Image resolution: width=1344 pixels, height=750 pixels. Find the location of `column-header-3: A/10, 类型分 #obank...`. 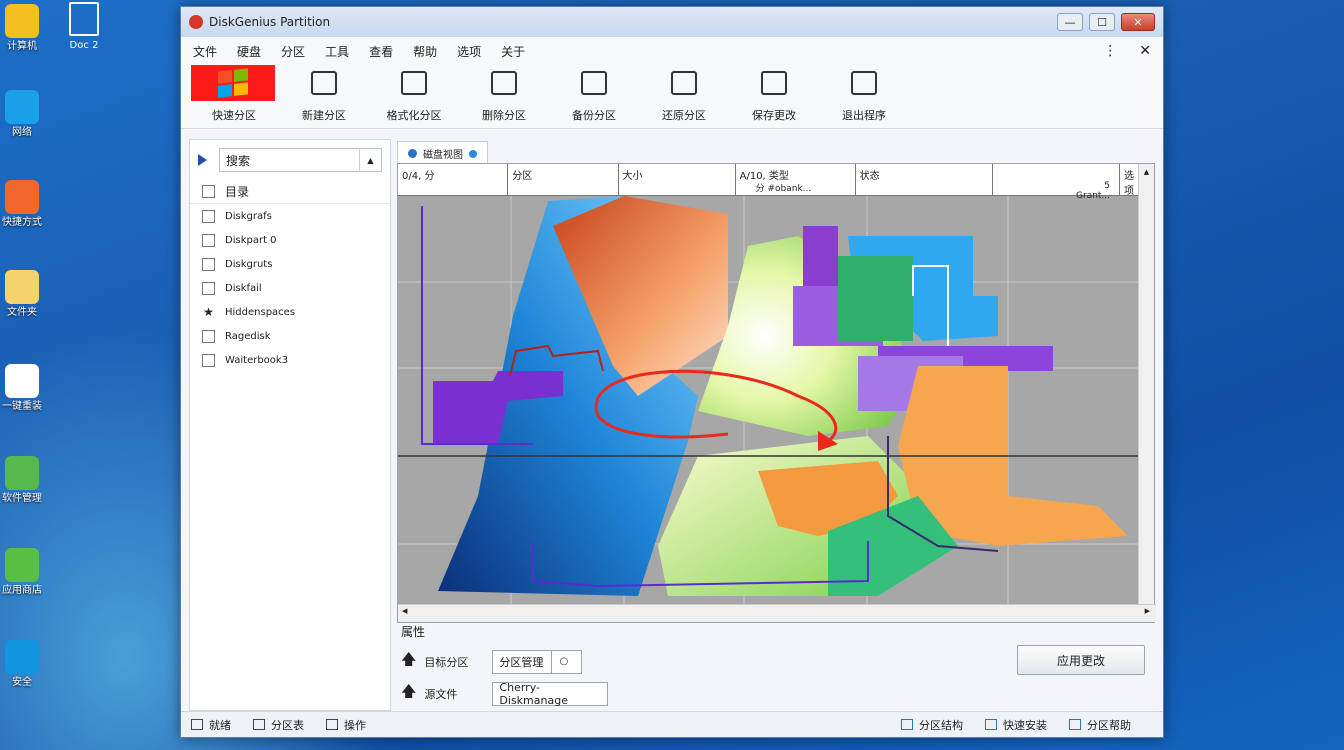

column-header-3: A/10, 类型分 #obank... is located at coordinates (796, 179).